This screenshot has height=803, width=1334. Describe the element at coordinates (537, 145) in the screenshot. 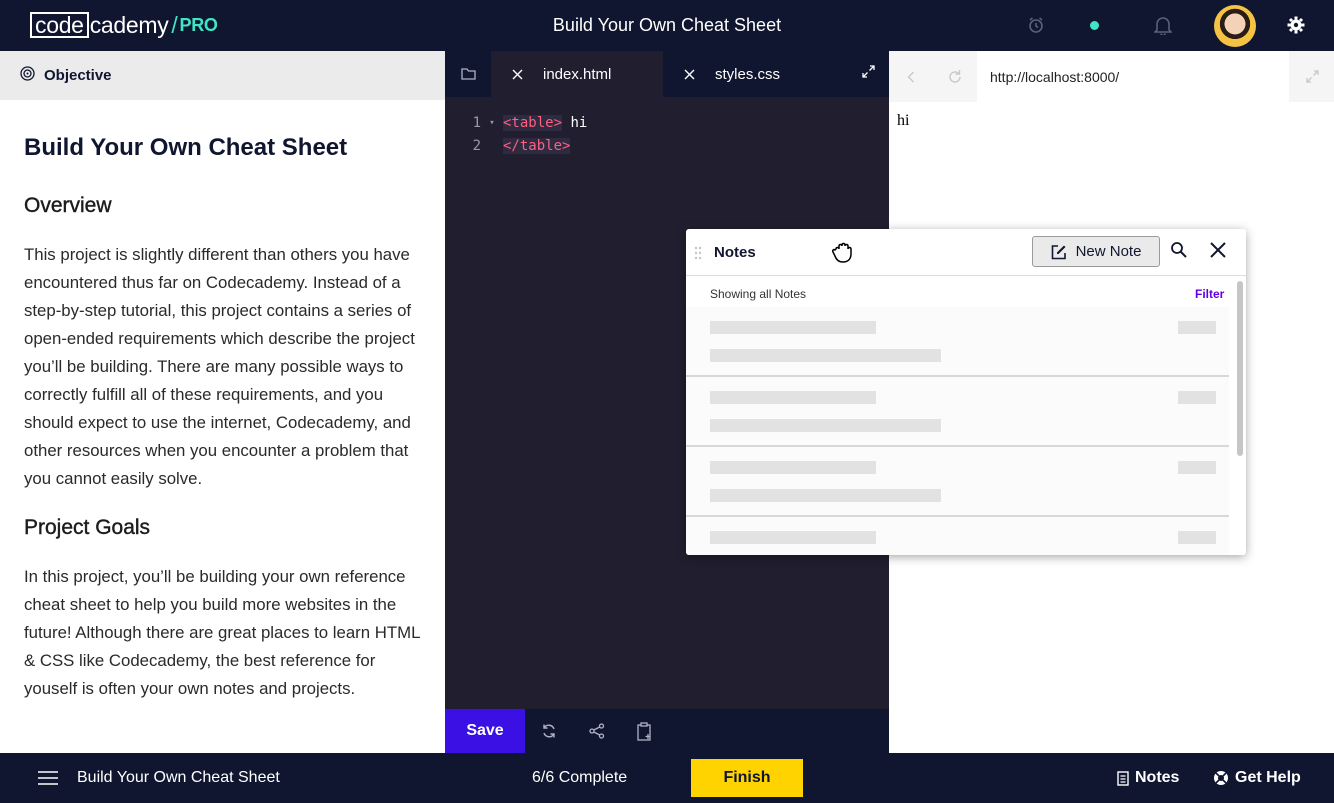

I see `code-tag: </table>` at that location.